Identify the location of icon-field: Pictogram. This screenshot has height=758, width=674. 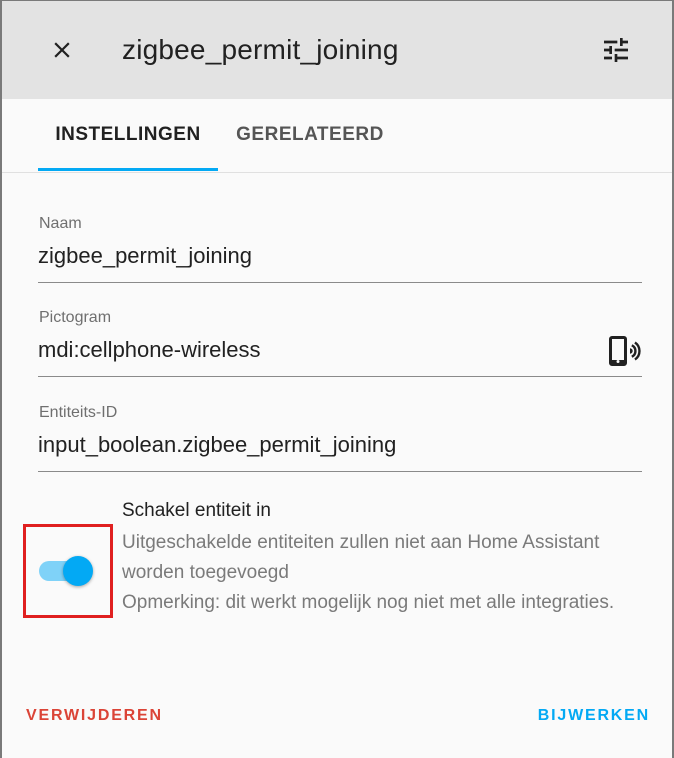
(340, 343).